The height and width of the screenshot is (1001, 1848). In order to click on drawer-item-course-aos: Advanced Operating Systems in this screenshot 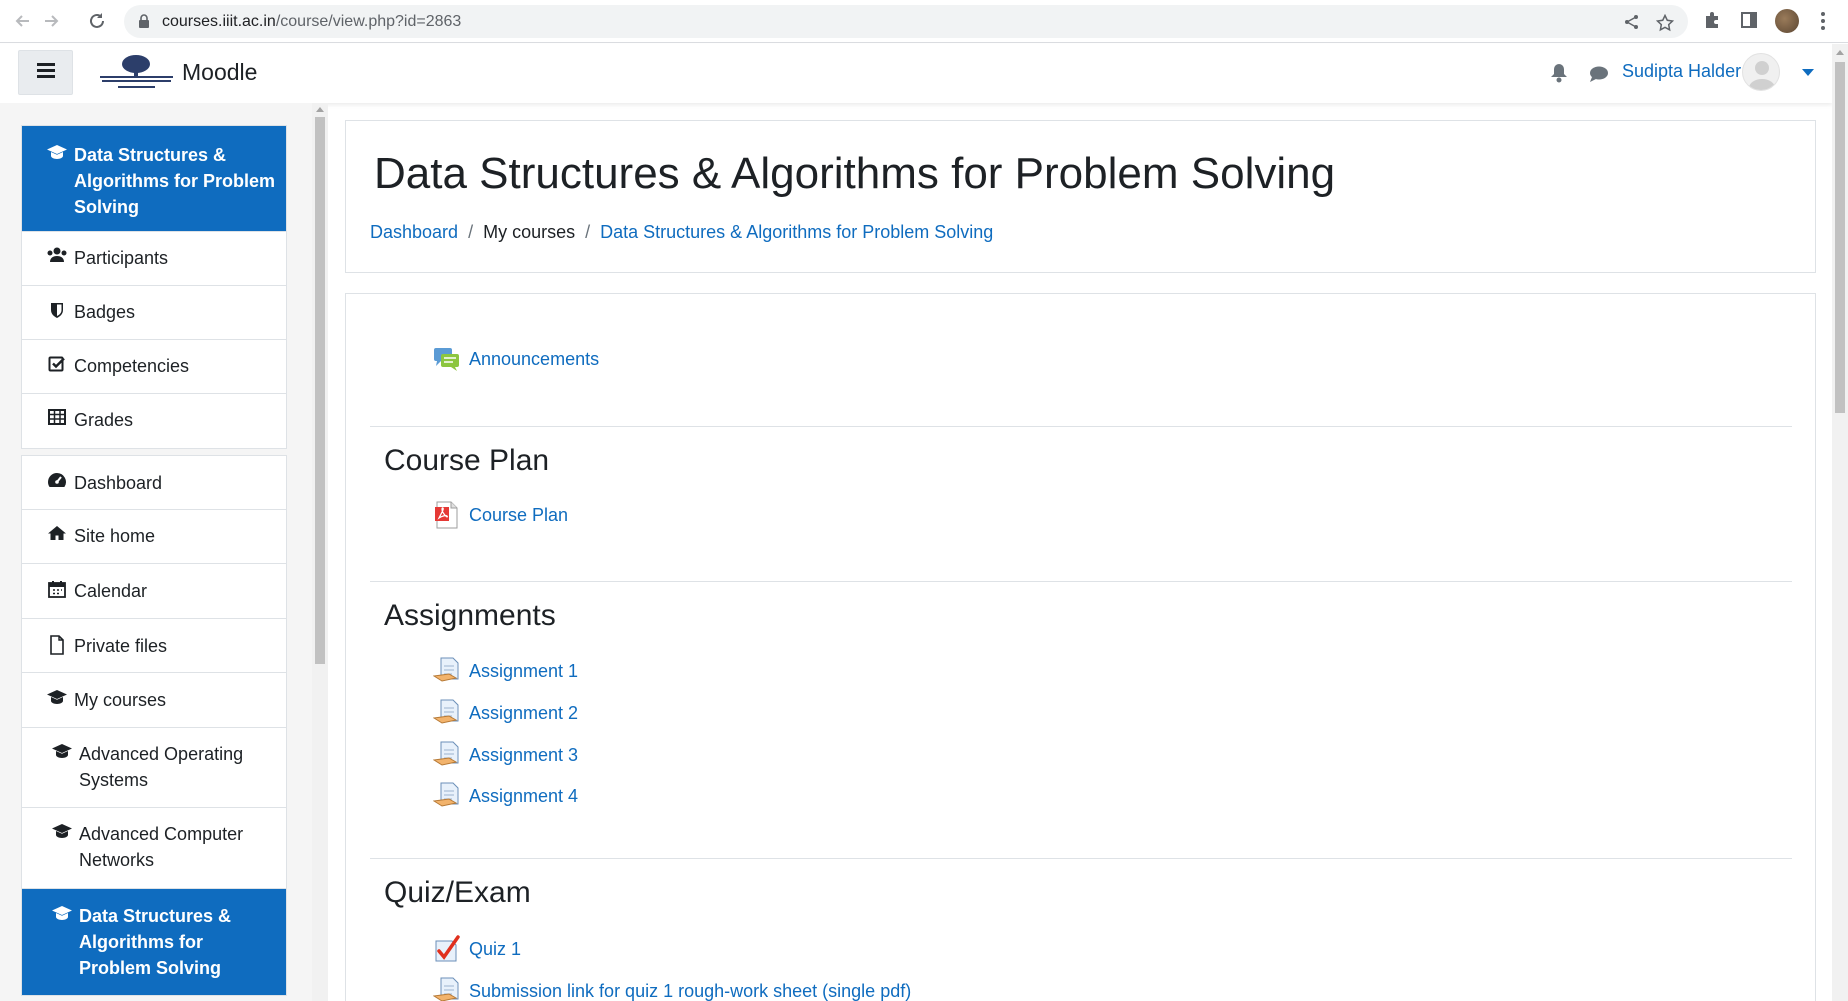, I will do `click(154, 768)`.